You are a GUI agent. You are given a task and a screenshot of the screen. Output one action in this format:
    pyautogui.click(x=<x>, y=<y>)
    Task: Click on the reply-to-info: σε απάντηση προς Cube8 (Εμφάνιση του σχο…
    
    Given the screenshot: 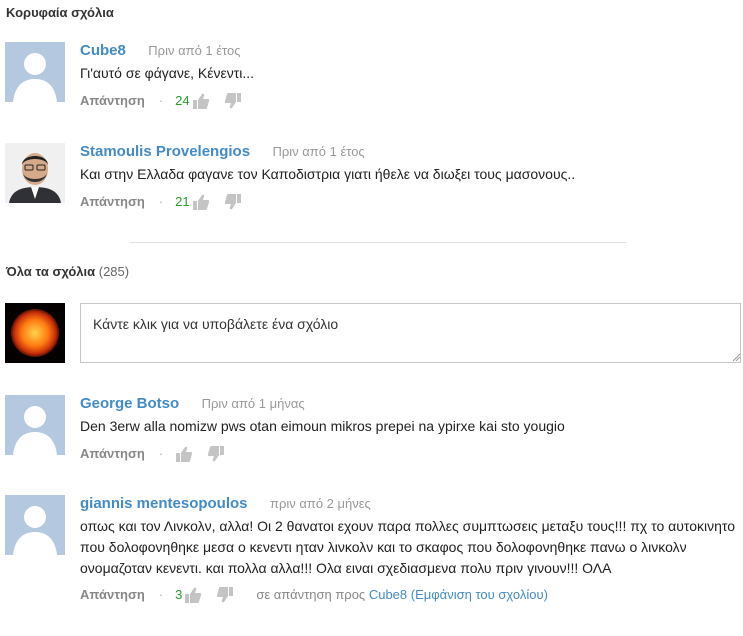 What is the action you would take?
    pyautogui.click(x=402, y=595)
    